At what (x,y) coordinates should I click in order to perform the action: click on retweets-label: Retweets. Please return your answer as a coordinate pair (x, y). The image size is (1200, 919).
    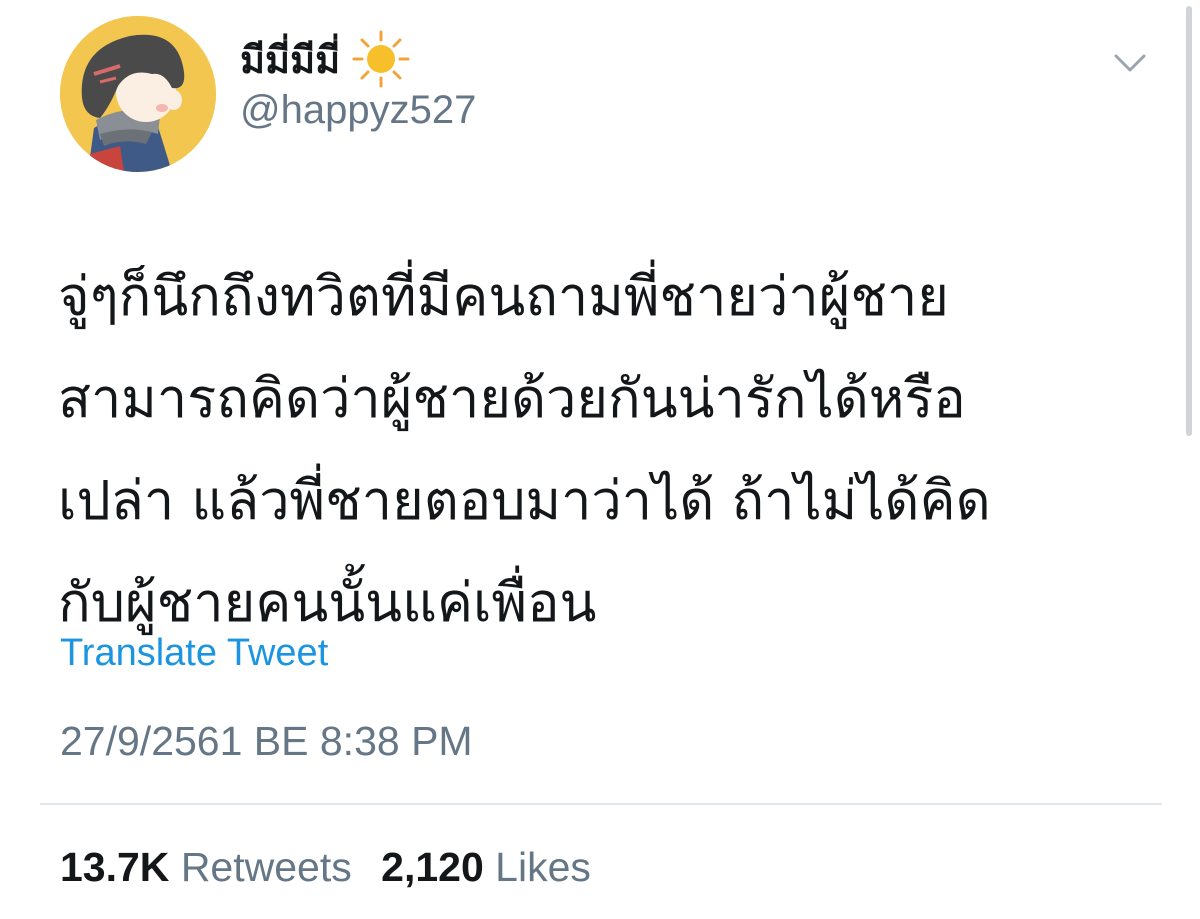
    Looking at the image, I should click on (266, 867).